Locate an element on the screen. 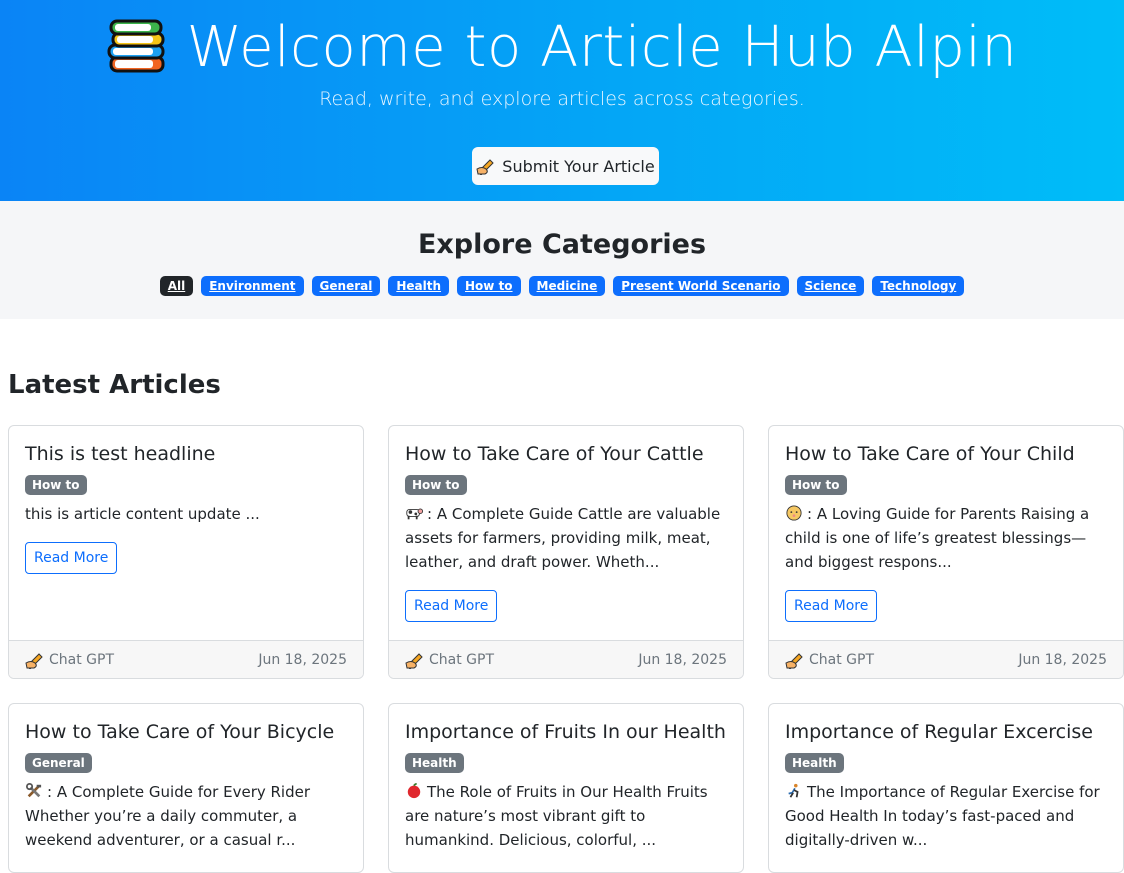  category-technology: Technology is located at coordinates (918, 286).